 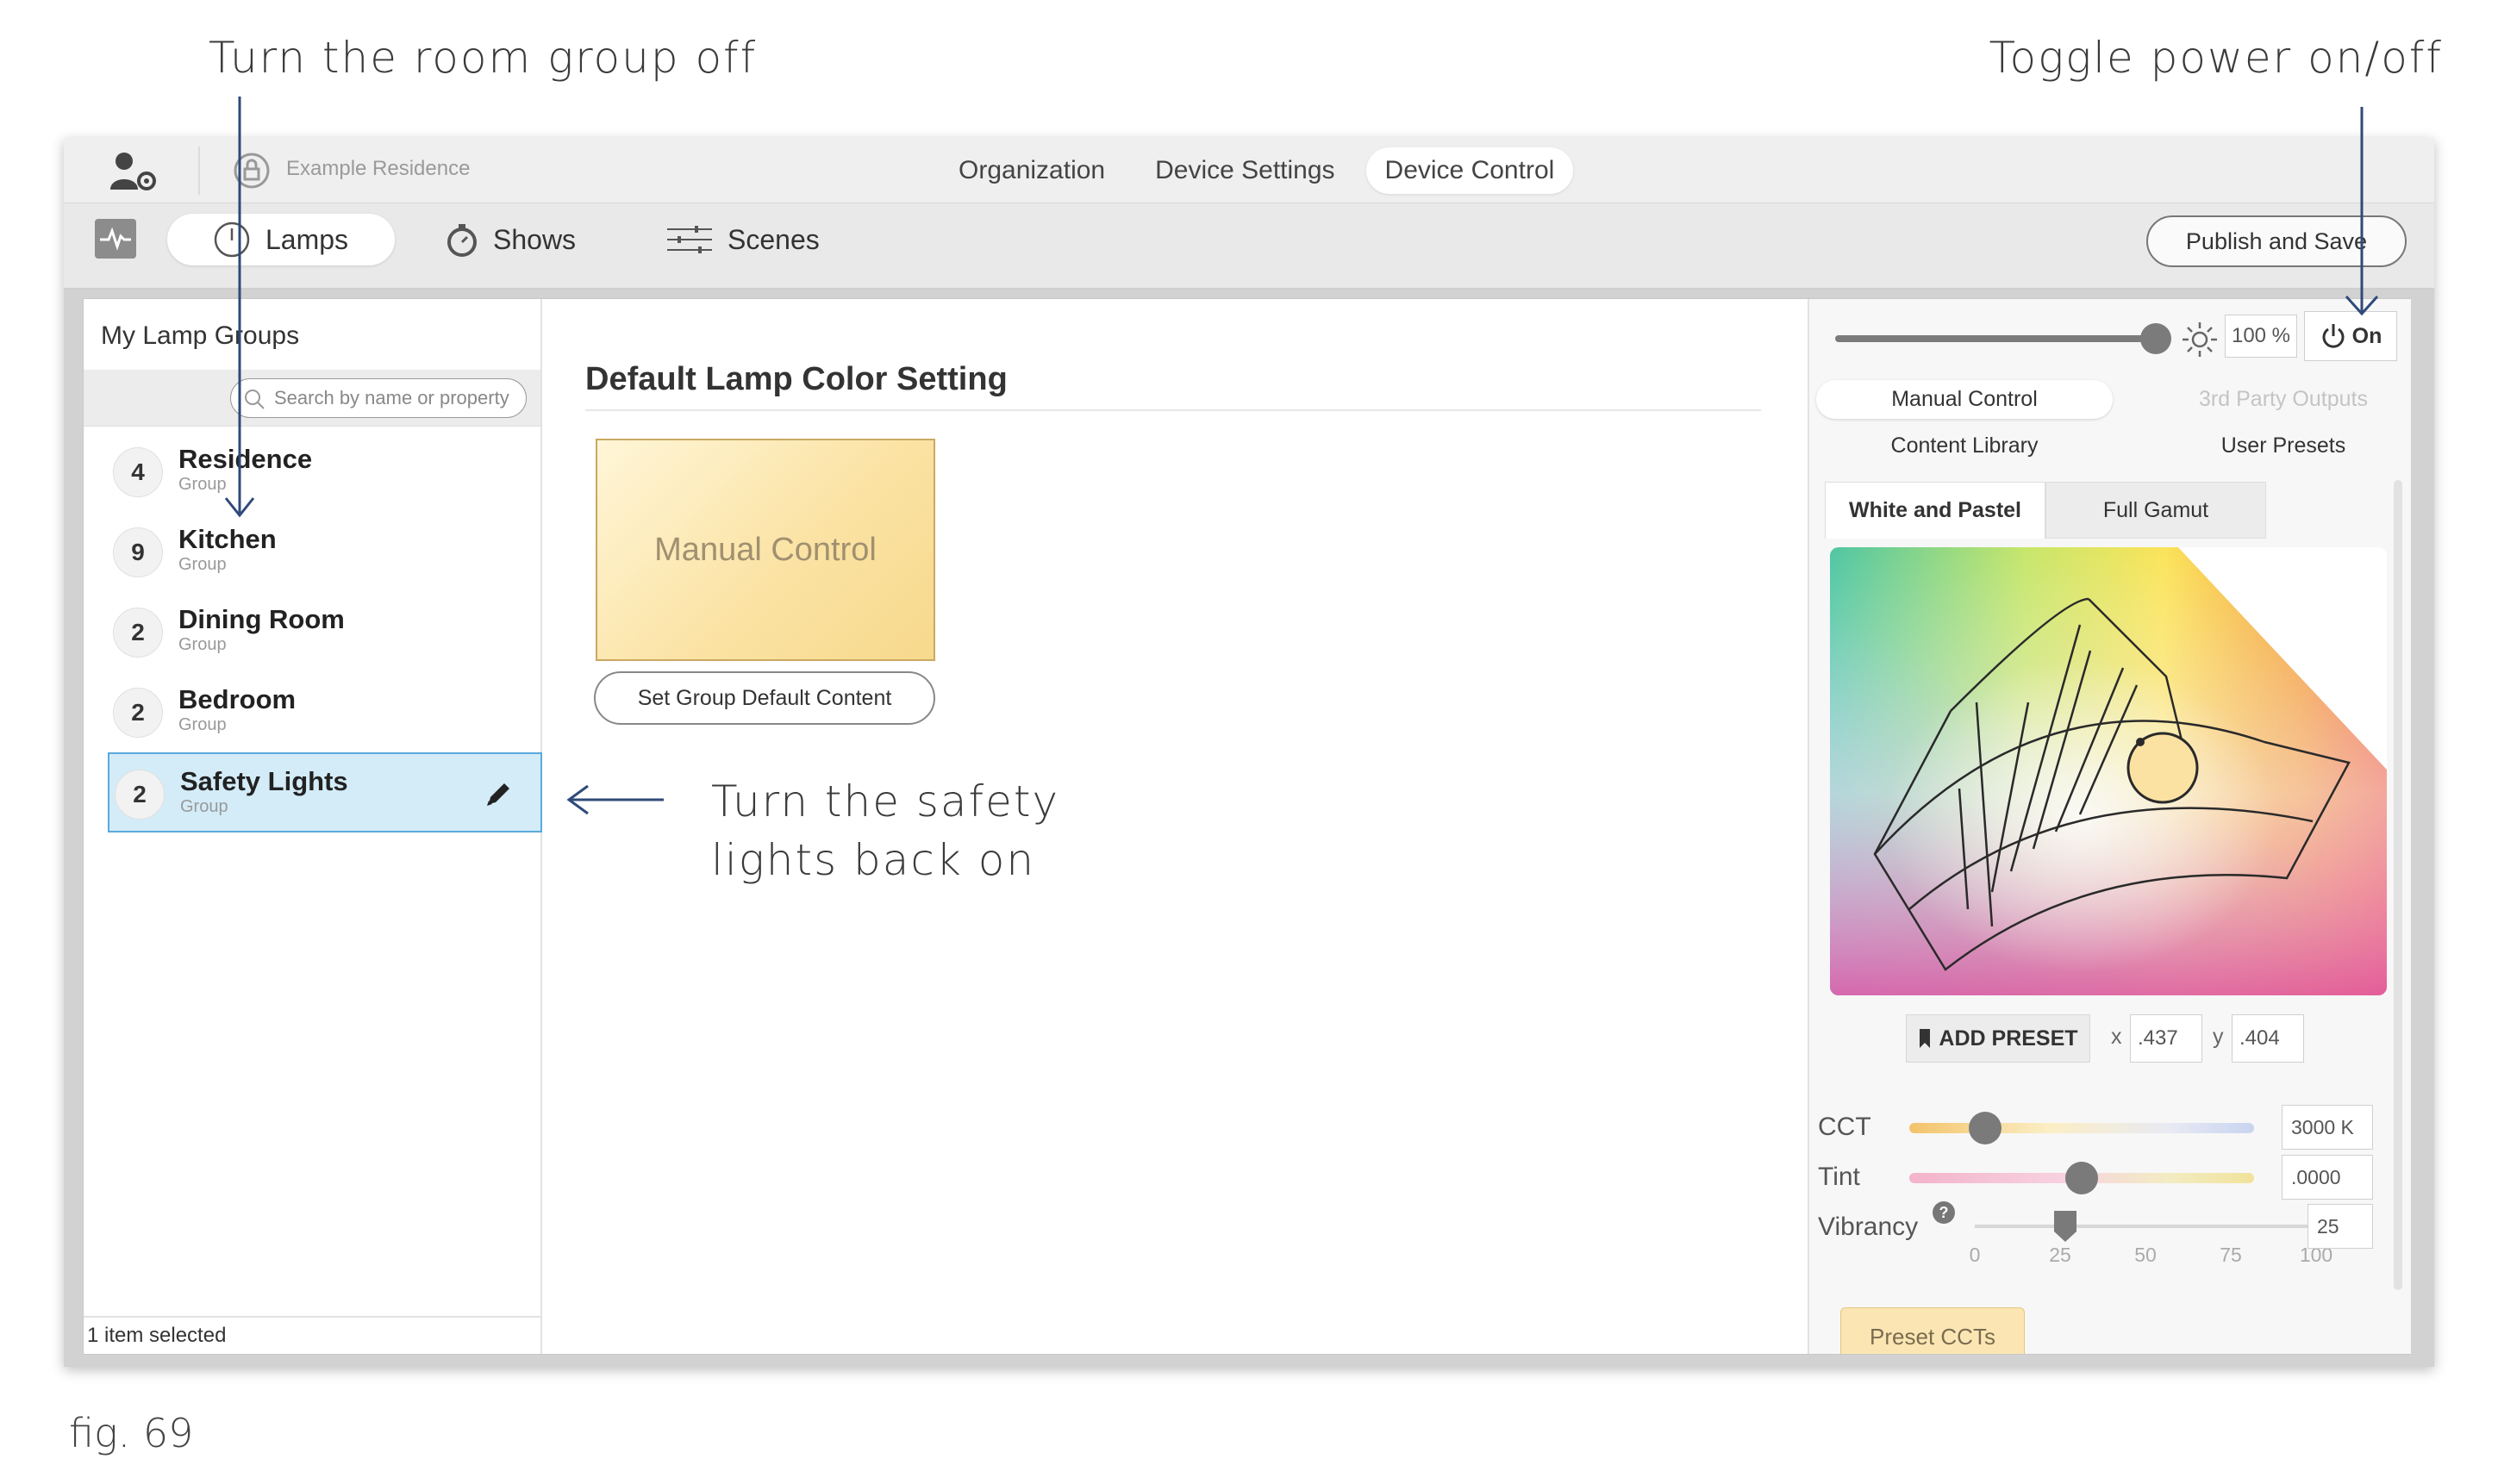 I want to click on tint-slider-handle, so click(x=2081, y=1178).